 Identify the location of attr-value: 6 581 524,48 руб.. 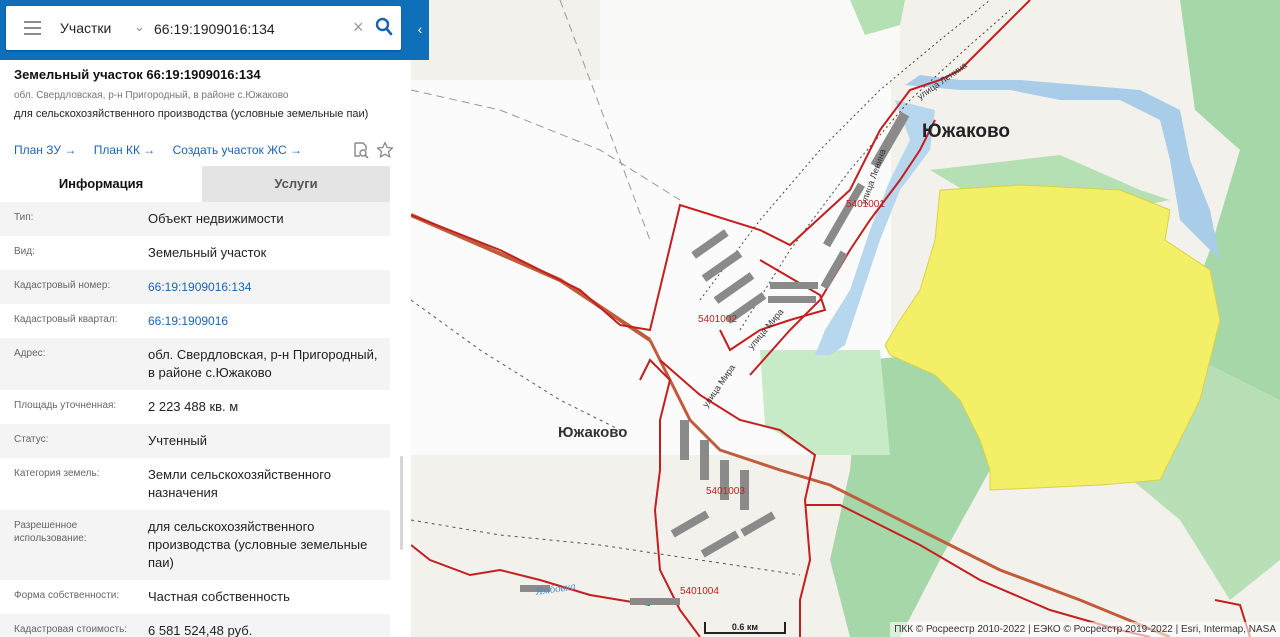
(200, 630).